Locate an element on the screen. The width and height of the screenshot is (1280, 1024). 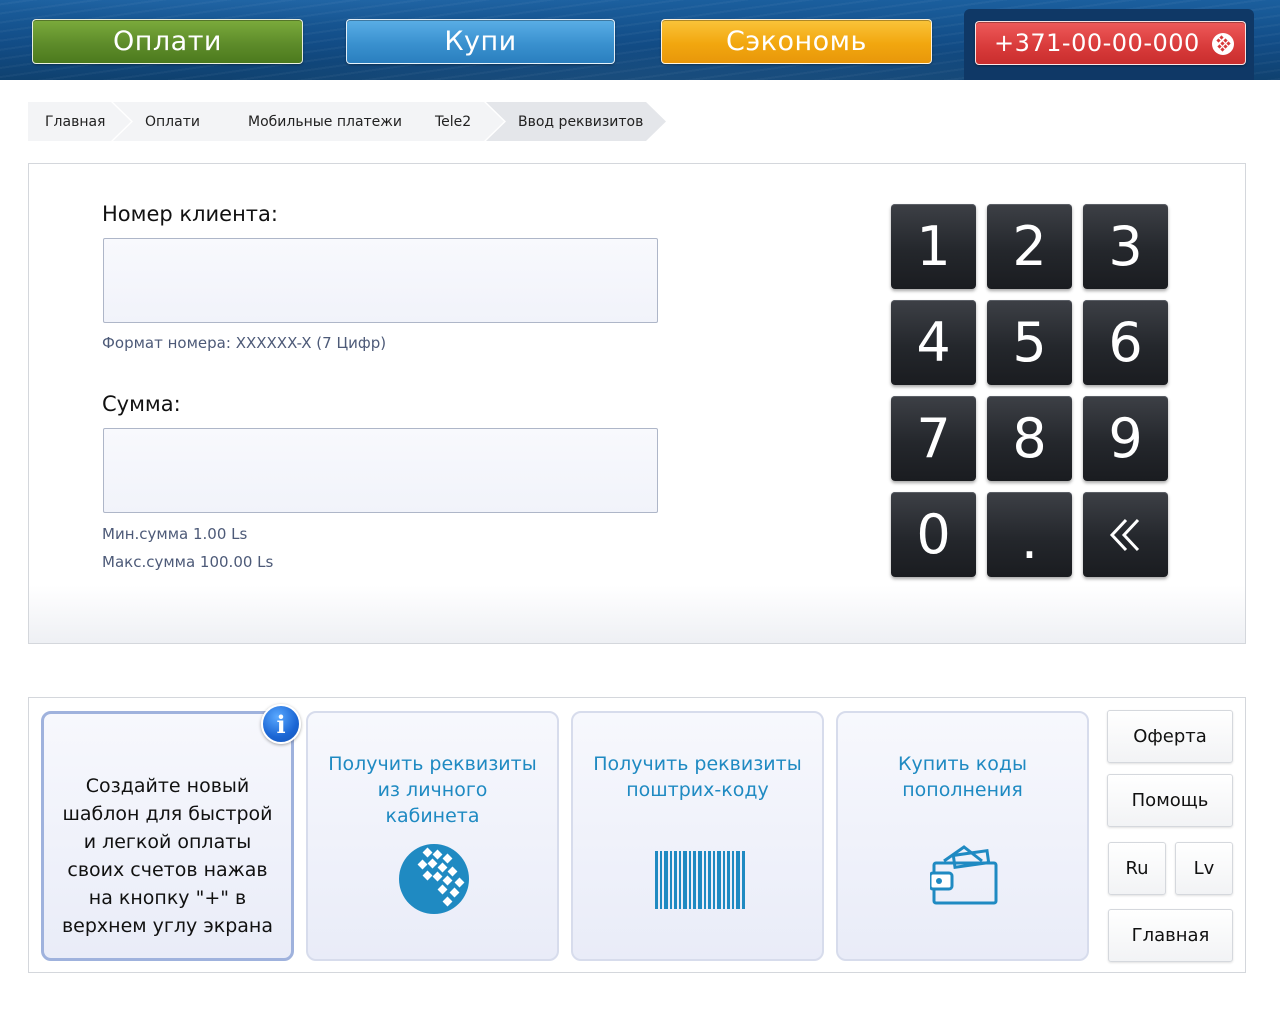
key-4: 4 is located at coordinates (933, 342).